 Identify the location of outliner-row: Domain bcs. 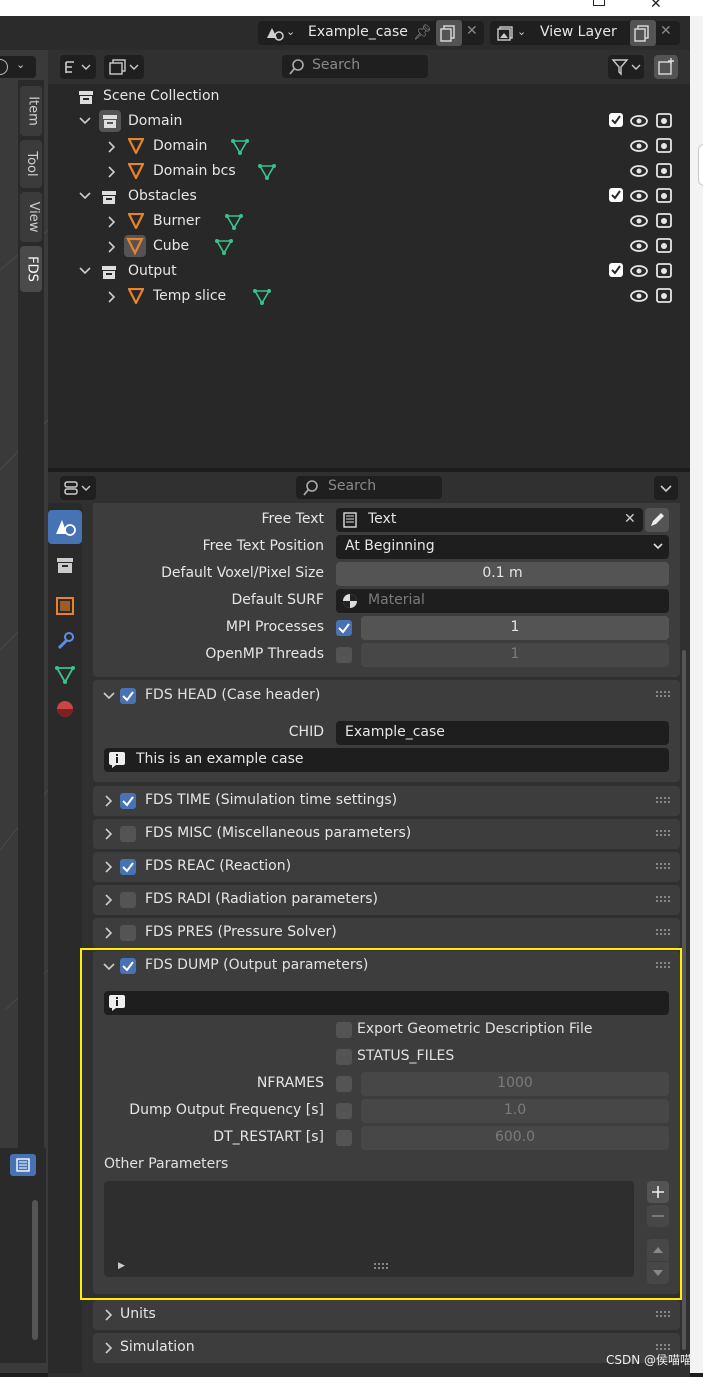
(369, 171).